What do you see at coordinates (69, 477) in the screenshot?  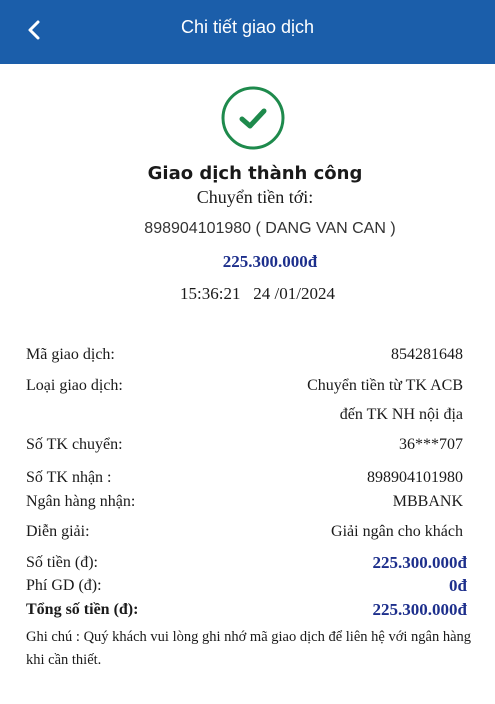 I see `to-account-label: Số TK nhận :` at bounding box center [69, 477].